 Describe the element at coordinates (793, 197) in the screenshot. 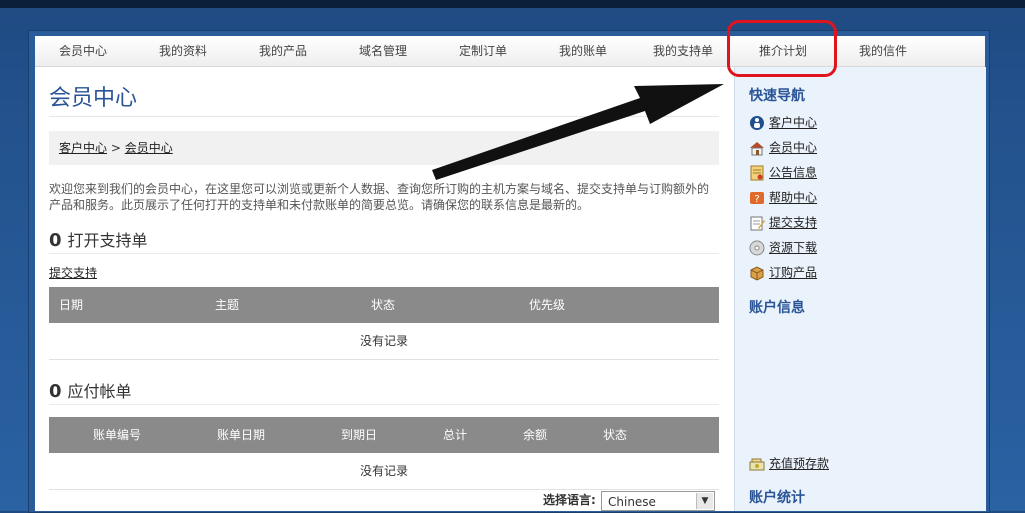

I see `sidebar-link-label: 帮助中心` at that location.